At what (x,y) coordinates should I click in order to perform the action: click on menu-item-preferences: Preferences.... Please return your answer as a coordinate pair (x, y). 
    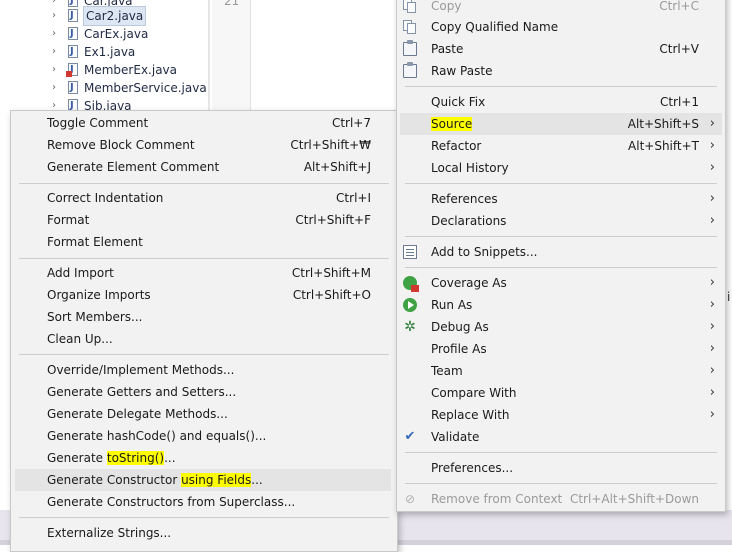
    Looking at the image, I should click on (561, 468).